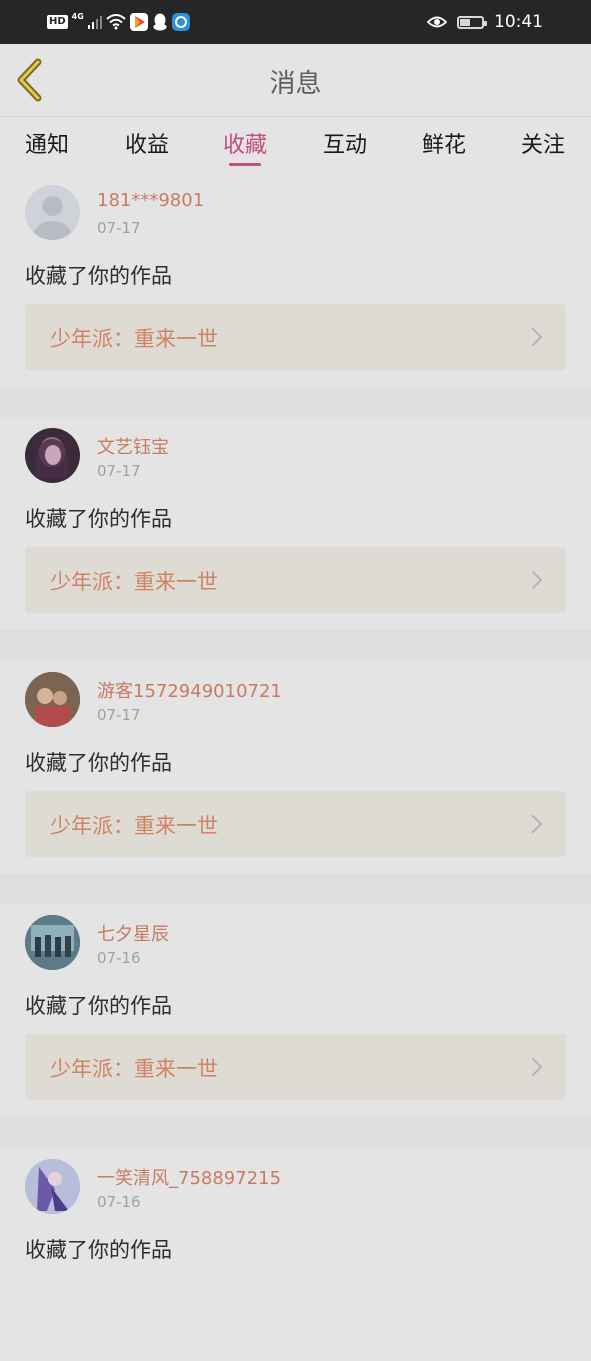 This screenshot has height=1361, width=591. Describe the element at coordinates (57, 22) in the screenshot. I see `hd-badge: HD` at that location.